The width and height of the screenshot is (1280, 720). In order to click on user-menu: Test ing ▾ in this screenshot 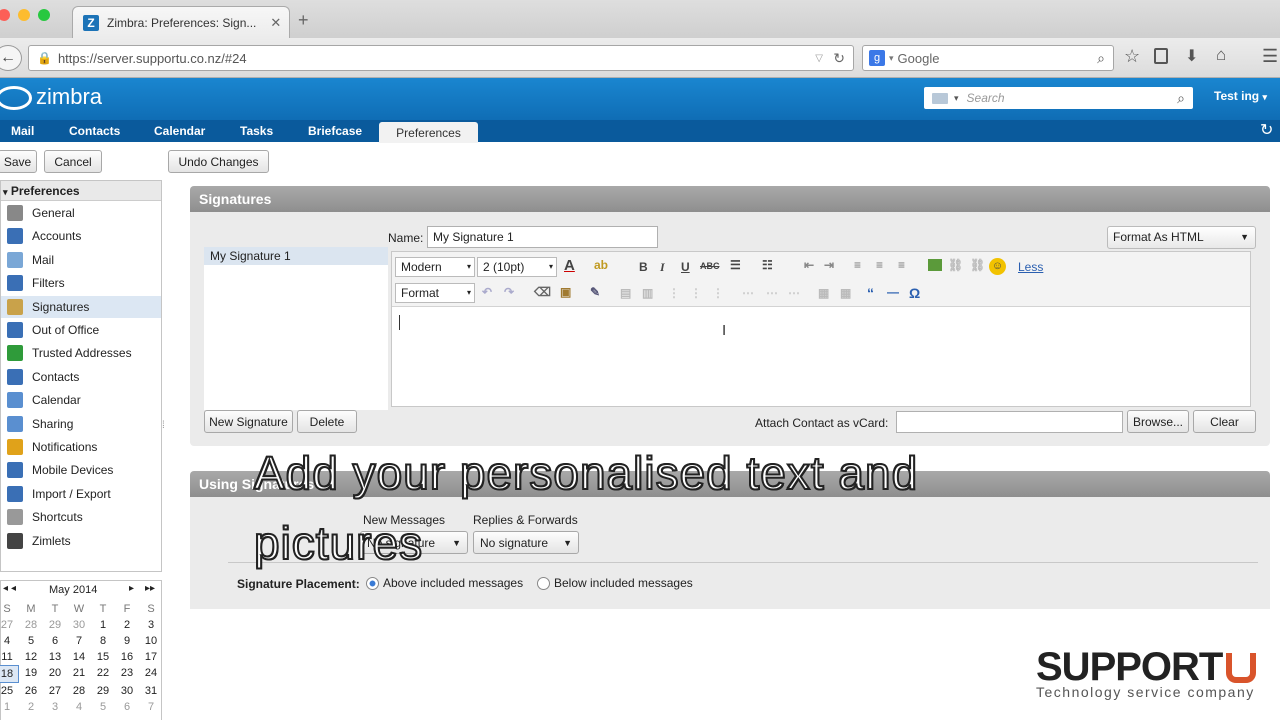, I will do `click(1240, 96)`.